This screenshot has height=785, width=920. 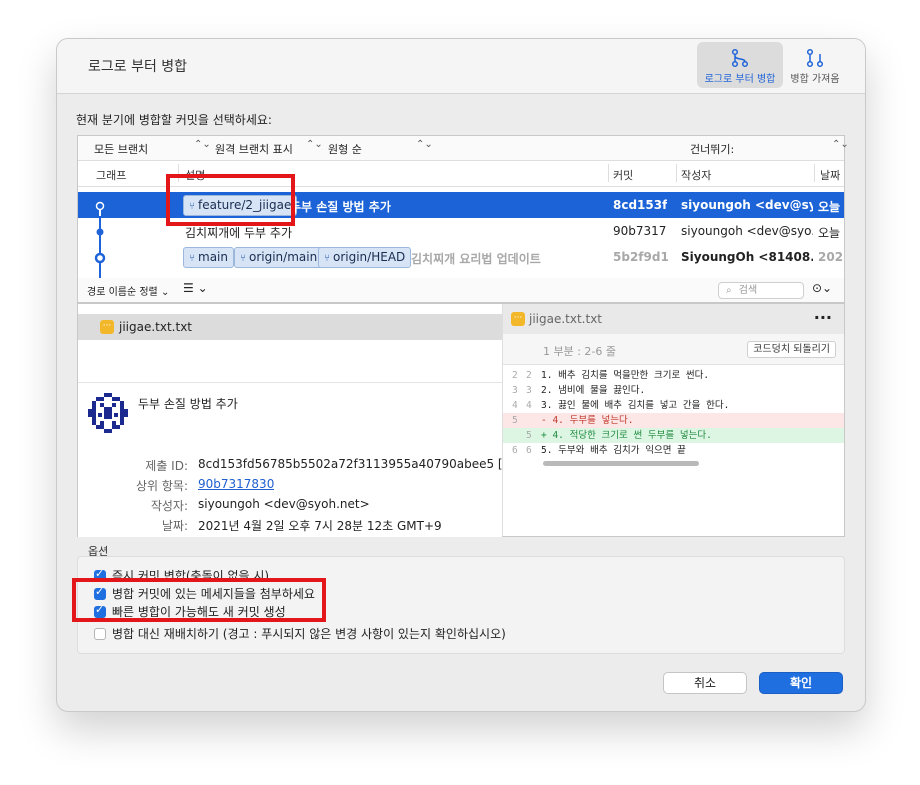 I want to click on commit-graph, so click(x=100, y=240).